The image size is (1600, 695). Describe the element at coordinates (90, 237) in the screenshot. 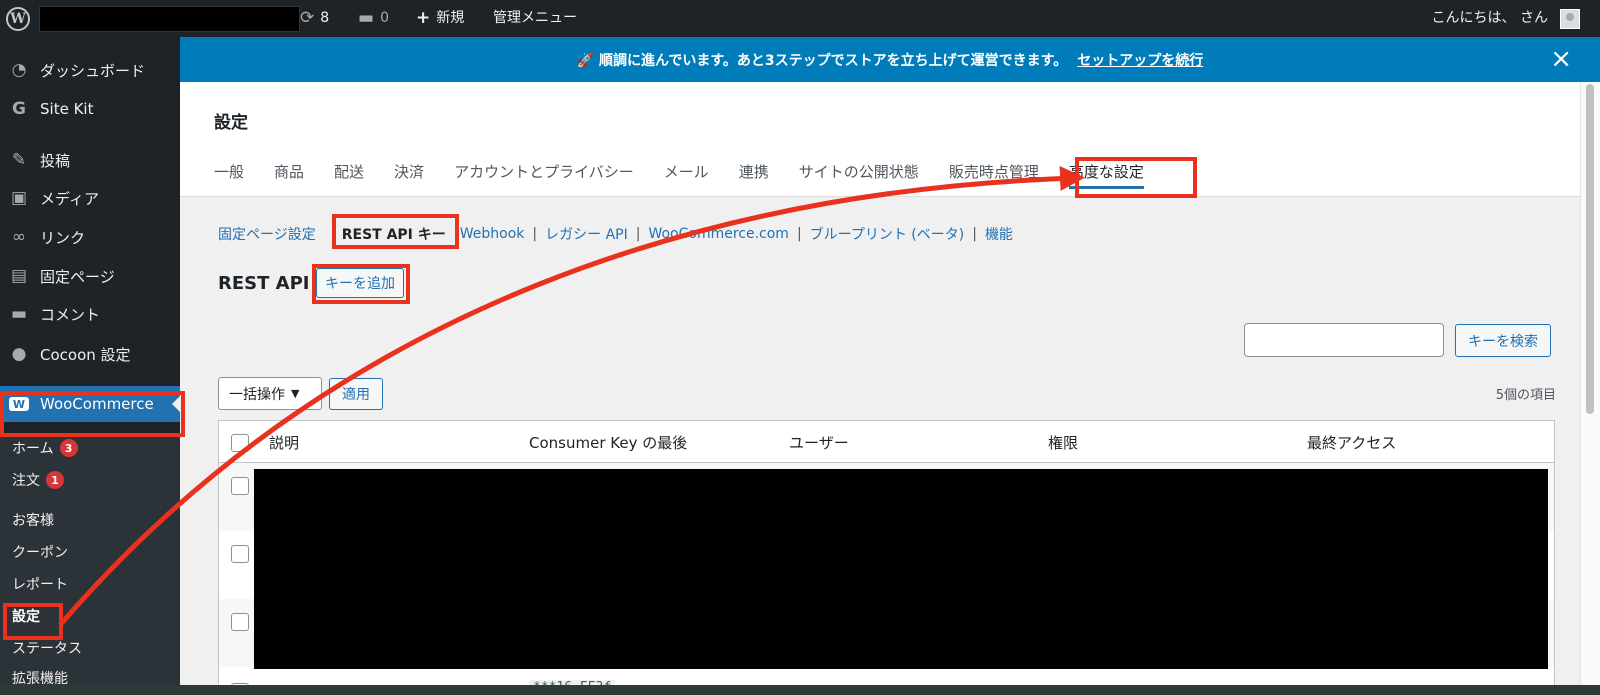

I see `sidebar-item-links: ∞ リンク` at that location.